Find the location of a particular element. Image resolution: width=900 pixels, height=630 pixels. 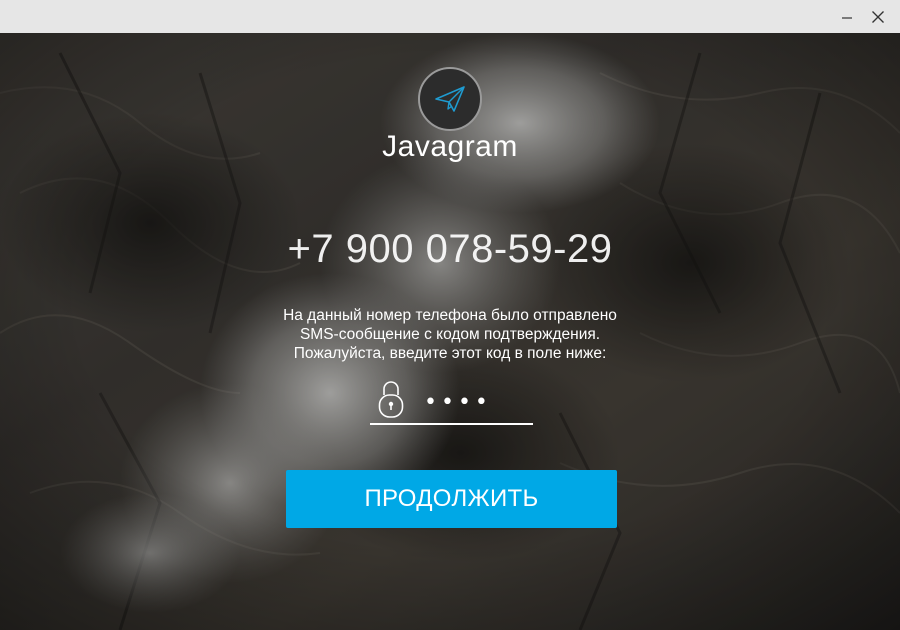

app-logo is located at coordinates (450, 99).